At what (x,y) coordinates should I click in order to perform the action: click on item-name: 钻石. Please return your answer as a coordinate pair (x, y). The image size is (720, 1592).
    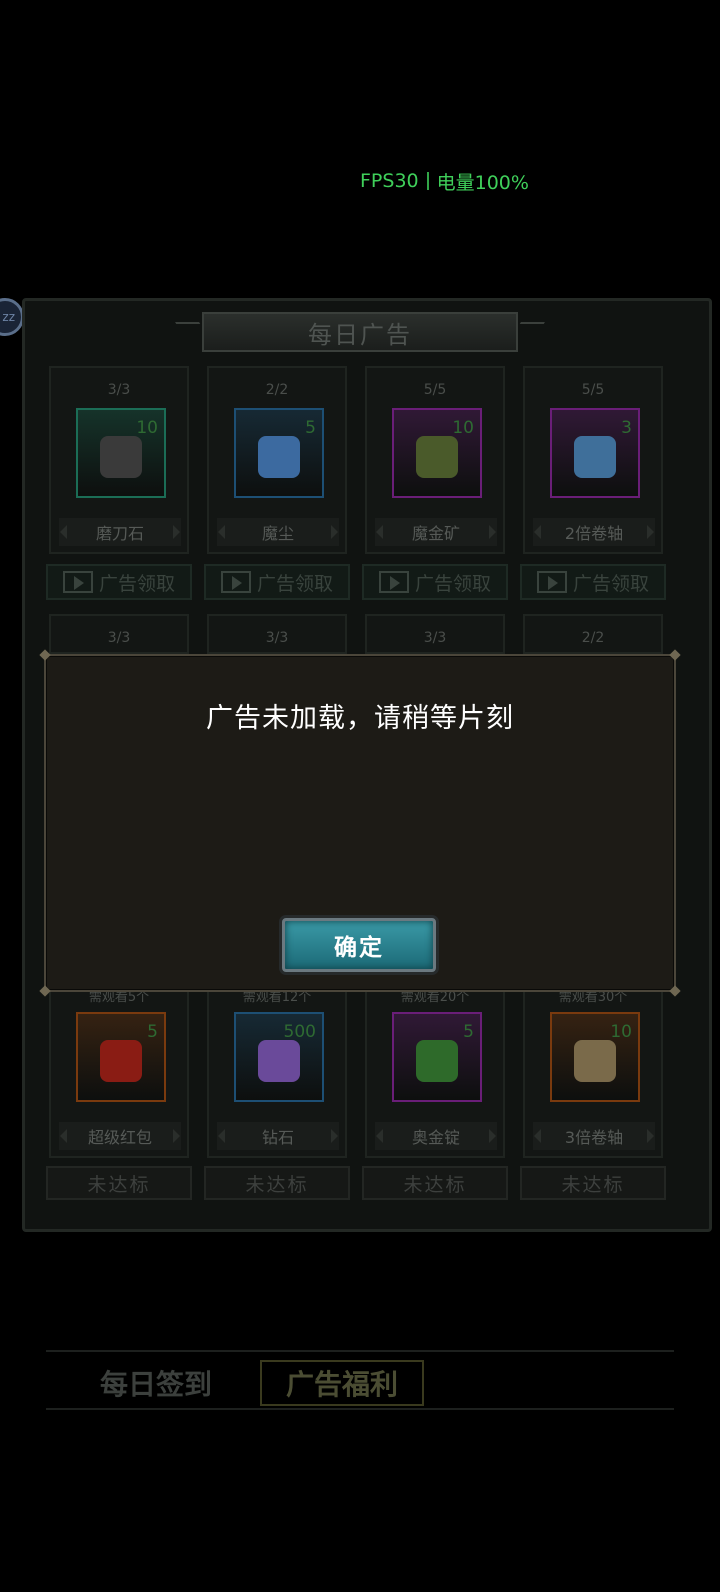
    Looking at the image, I should click on (278, 1136).